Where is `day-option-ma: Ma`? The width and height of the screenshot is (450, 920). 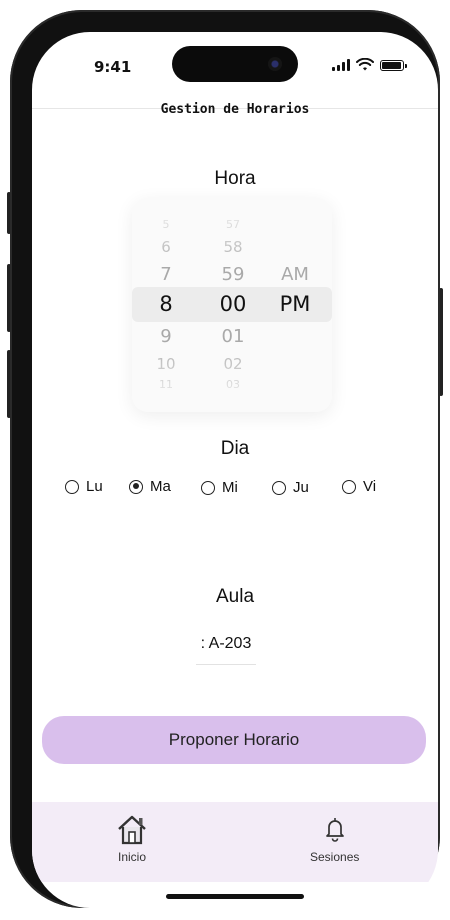 day-option-ma: Ma is located at coordinates (150, 486).